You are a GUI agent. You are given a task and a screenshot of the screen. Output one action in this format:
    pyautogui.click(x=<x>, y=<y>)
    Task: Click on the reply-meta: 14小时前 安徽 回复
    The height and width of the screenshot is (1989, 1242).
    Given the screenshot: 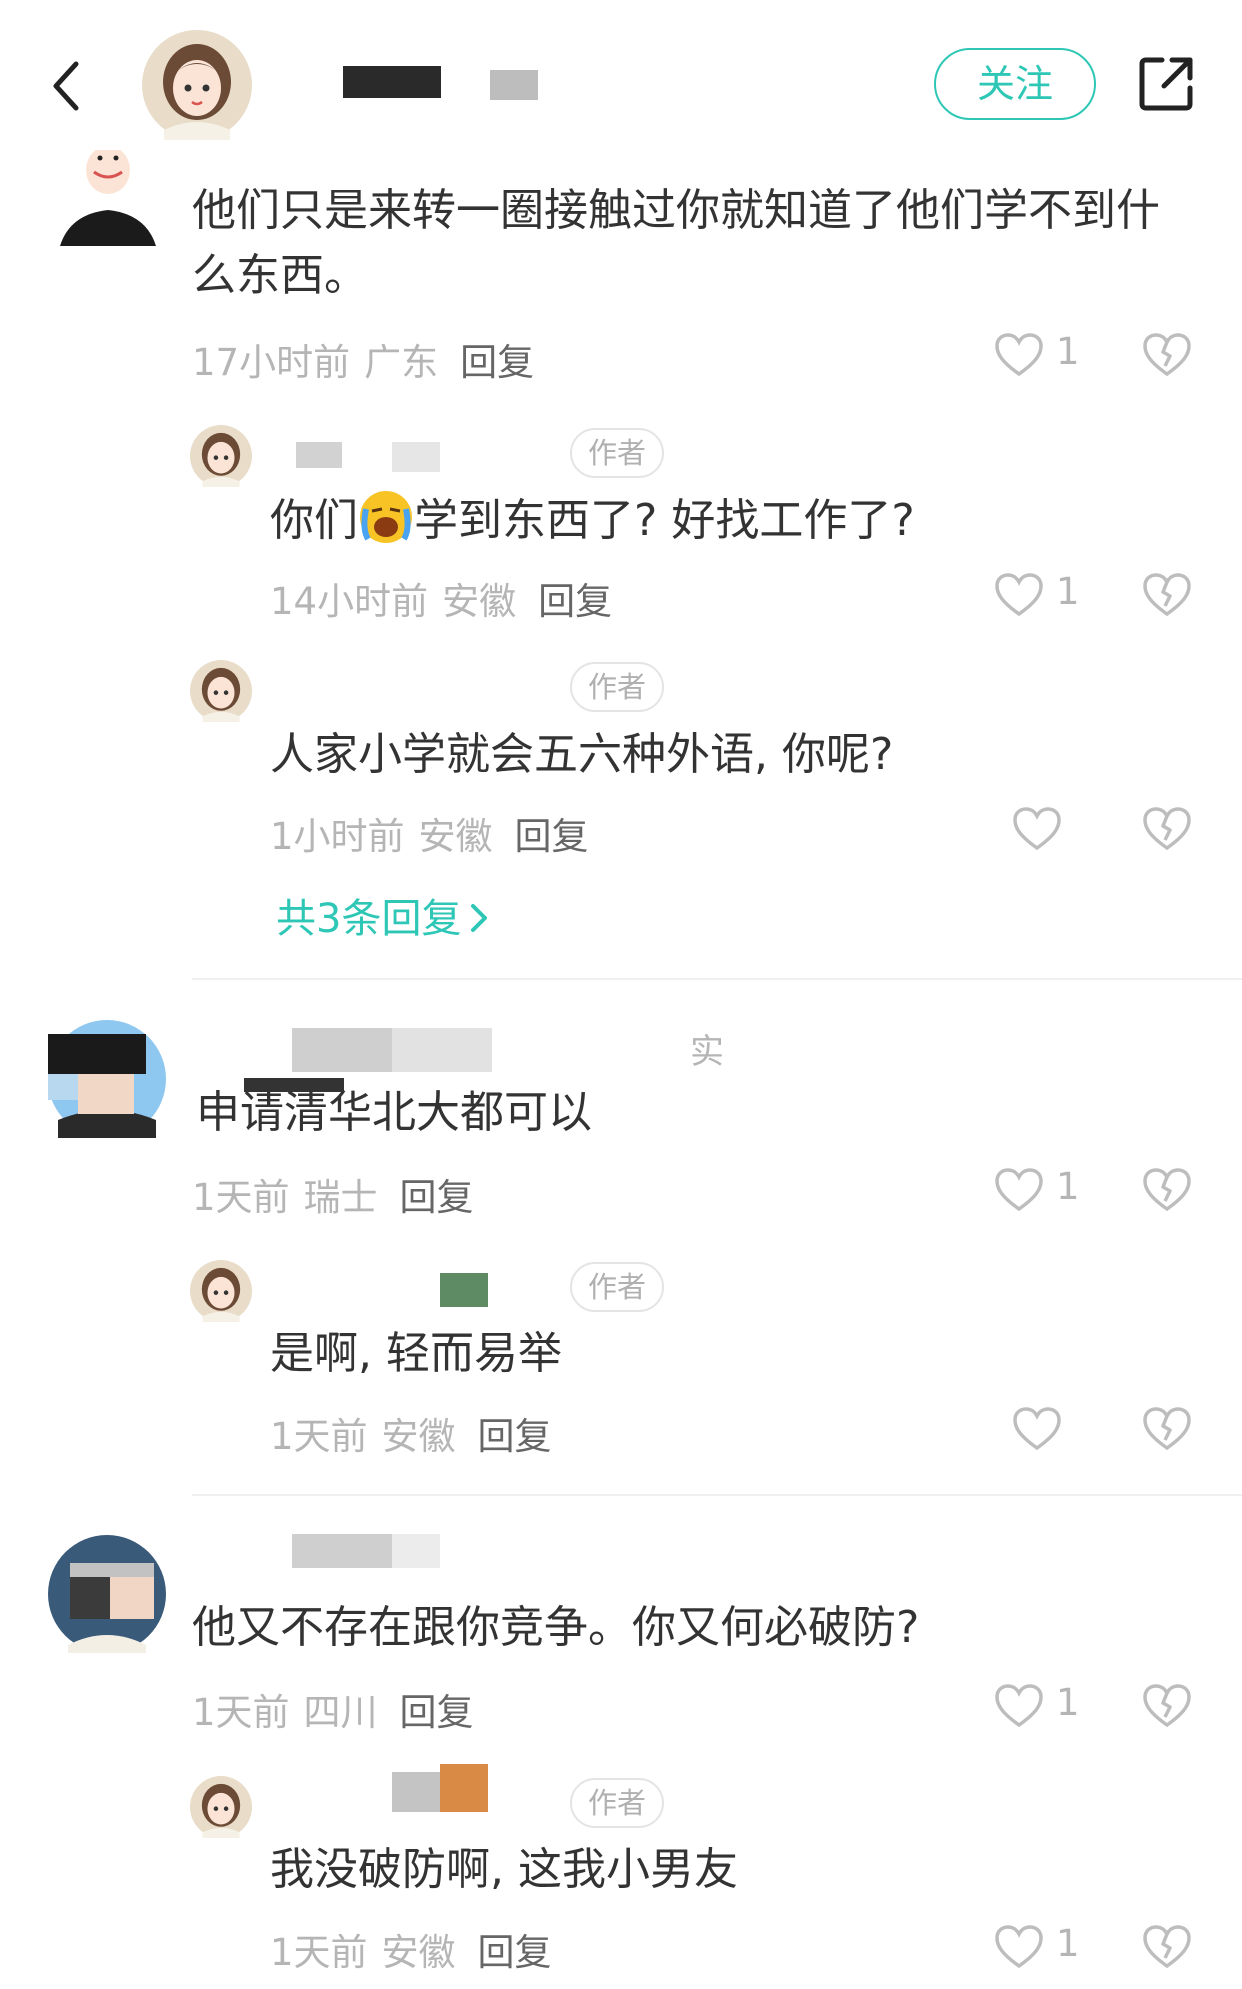 What is the action you would take?
    pyautogui.click(x=441, y=598)
    